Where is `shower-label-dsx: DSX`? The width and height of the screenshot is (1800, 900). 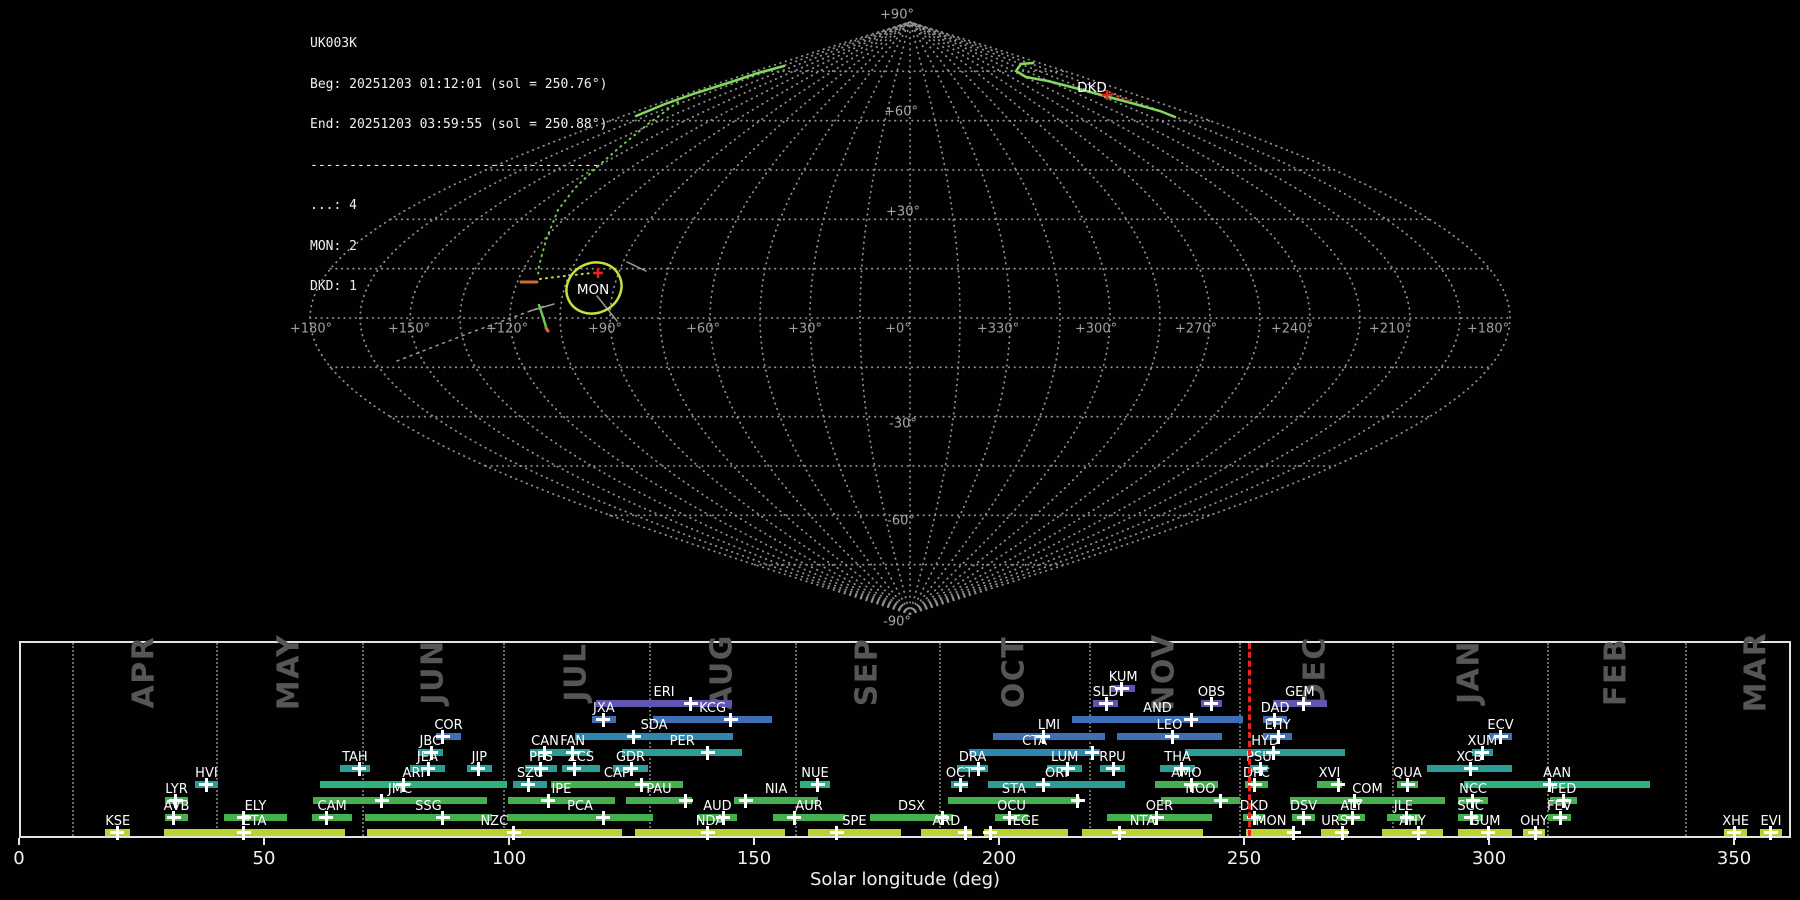 shower-label-dsx: DSX is located at coordinates (911, 806).